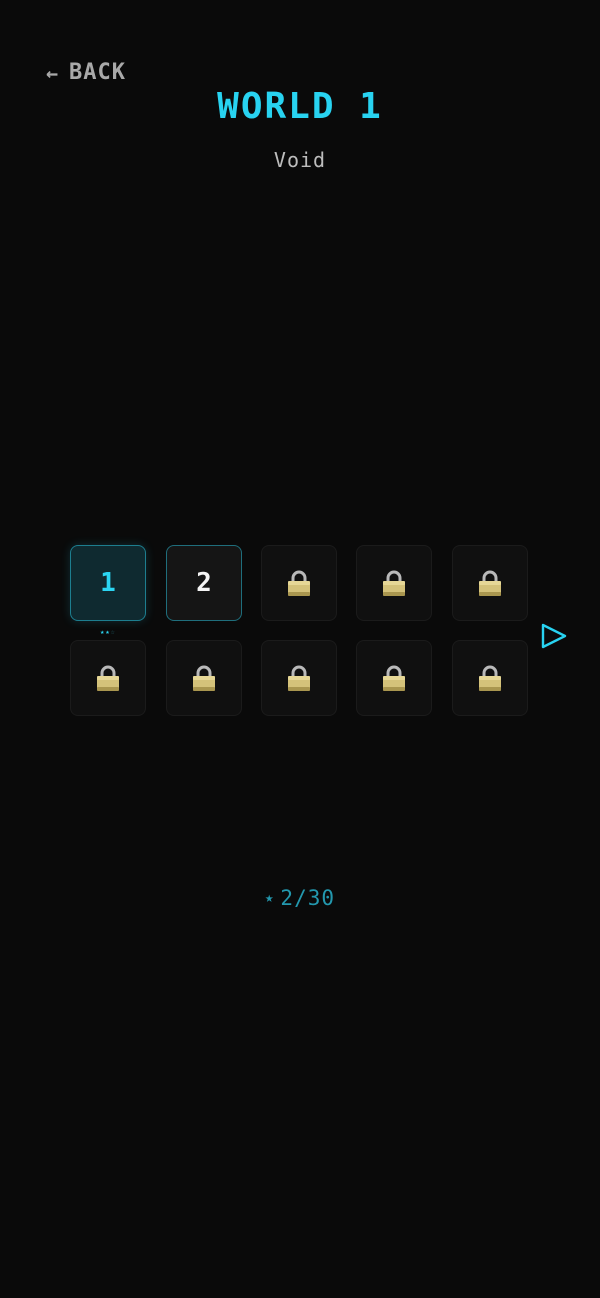  I want to click on next-page-arrow-icon, so click(554, 636).